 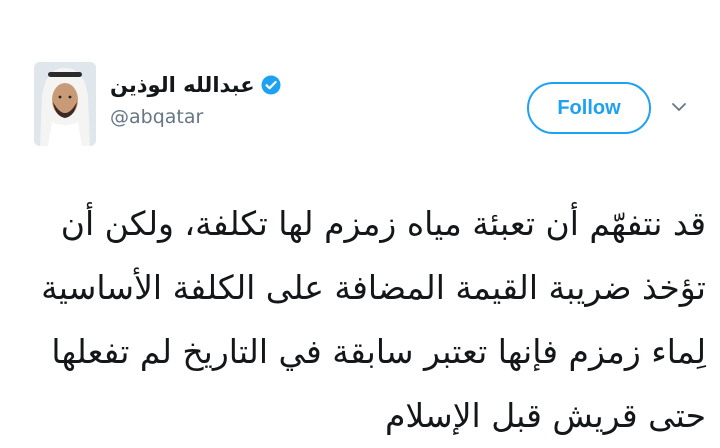 I want to click on avatar-image, so click(x=65, y=104).